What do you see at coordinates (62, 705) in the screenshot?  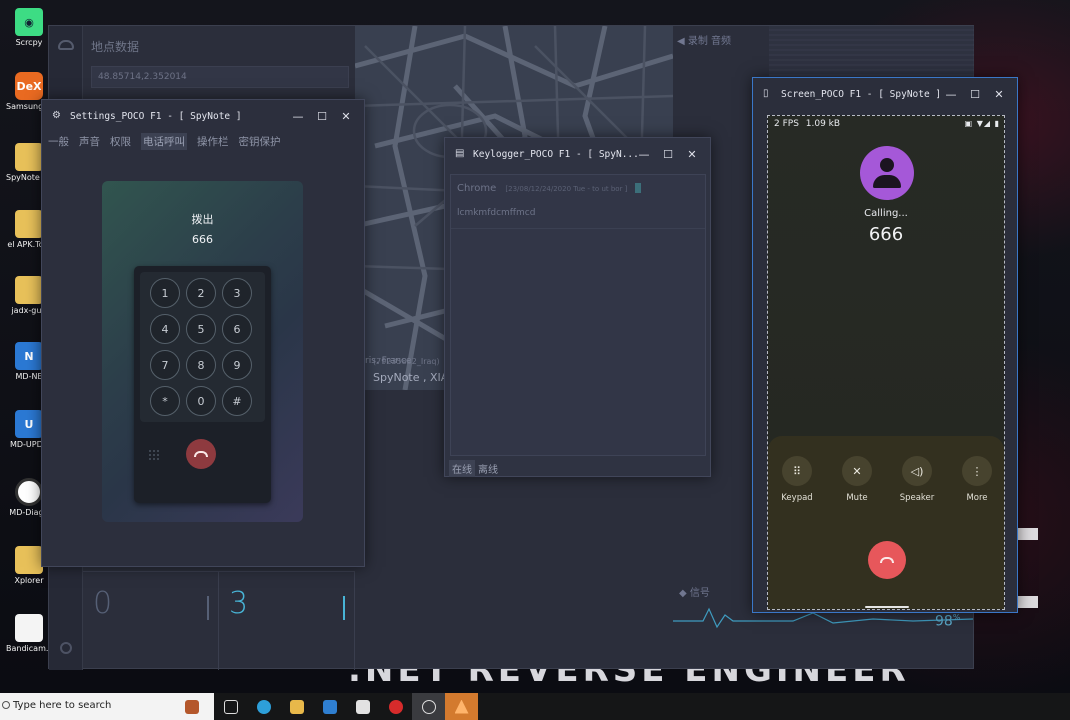 I see `search-placeholder: Type here to search` at bounding box center [62, 705].